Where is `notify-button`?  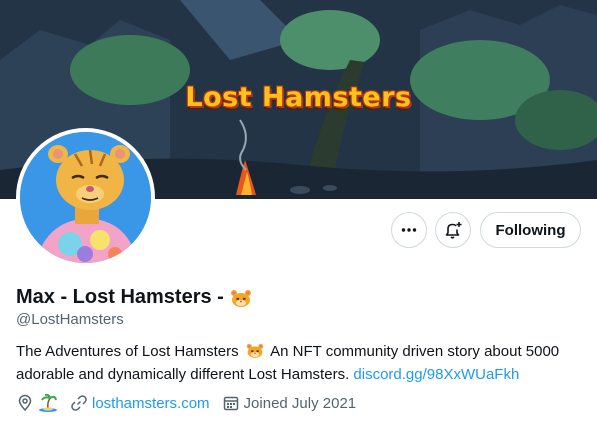
notify-button is located at coordinates (453, 230).